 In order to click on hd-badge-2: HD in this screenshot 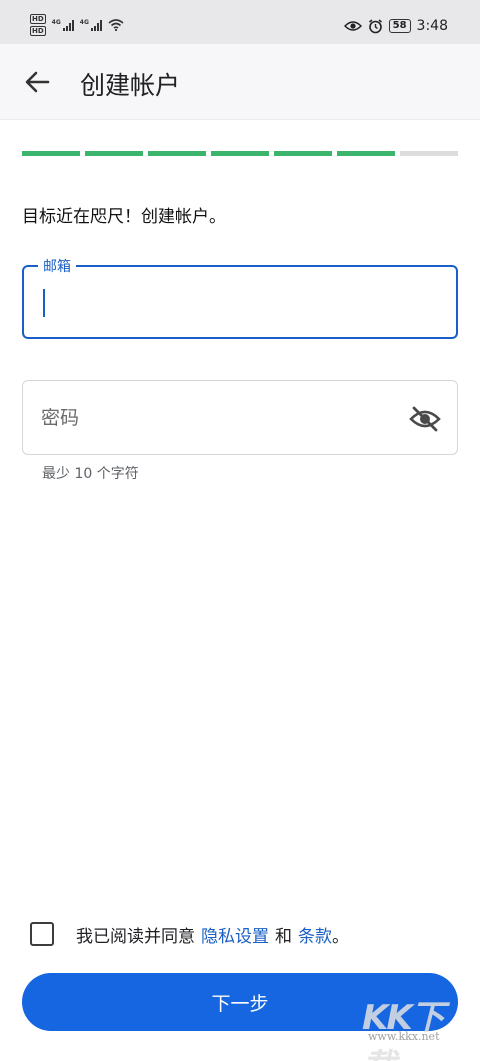, I will do `click(38, 31)`.